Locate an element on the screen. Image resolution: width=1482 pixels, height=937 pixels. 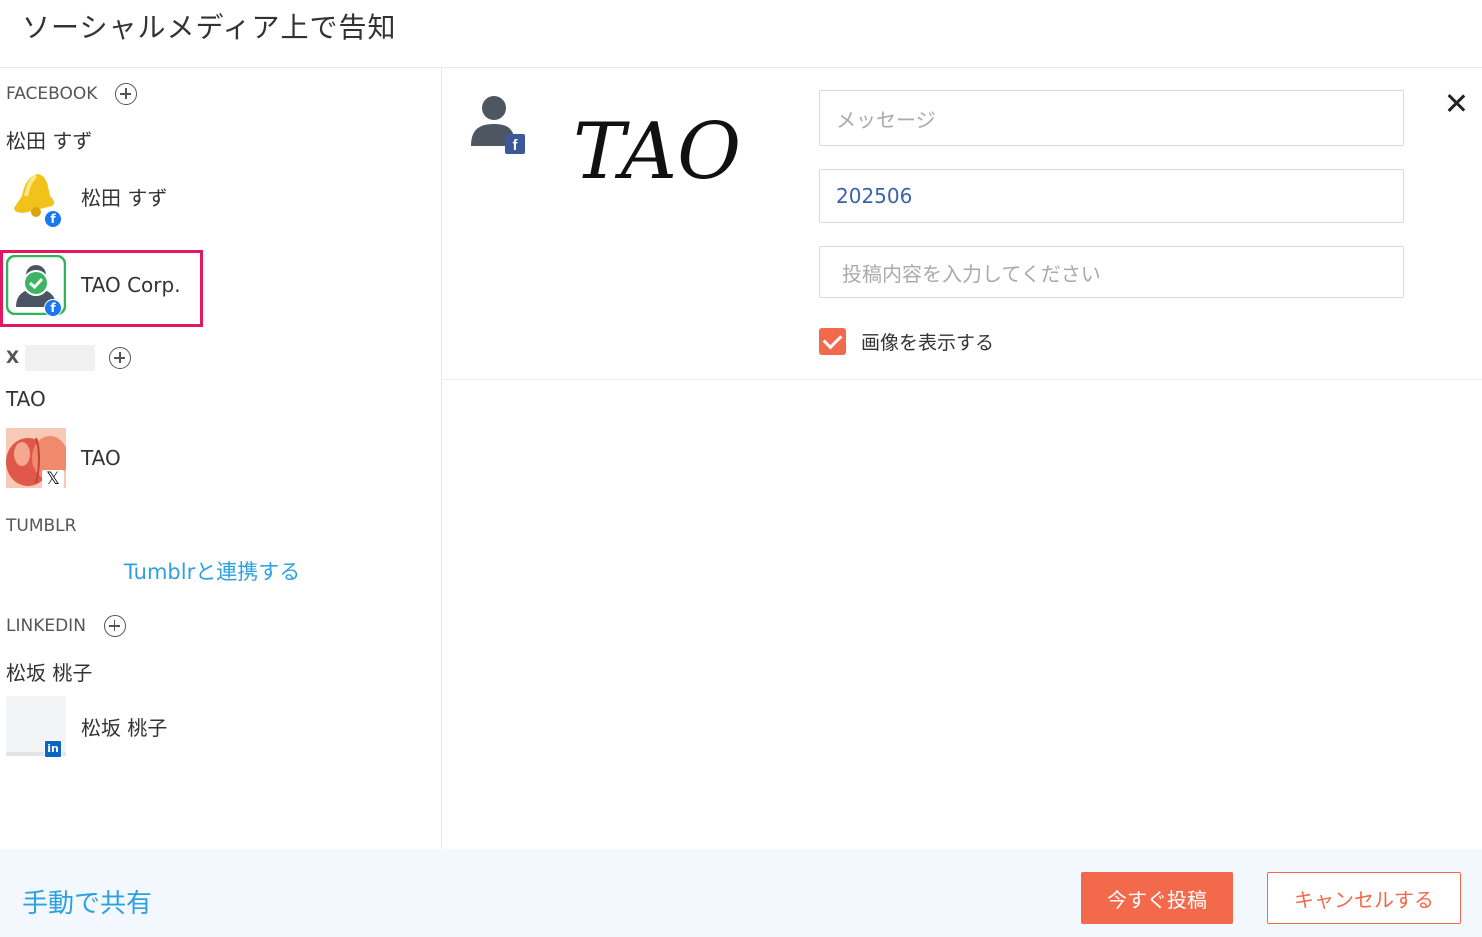
facebook-badge-icon: f is located at coordinates (53, 219).